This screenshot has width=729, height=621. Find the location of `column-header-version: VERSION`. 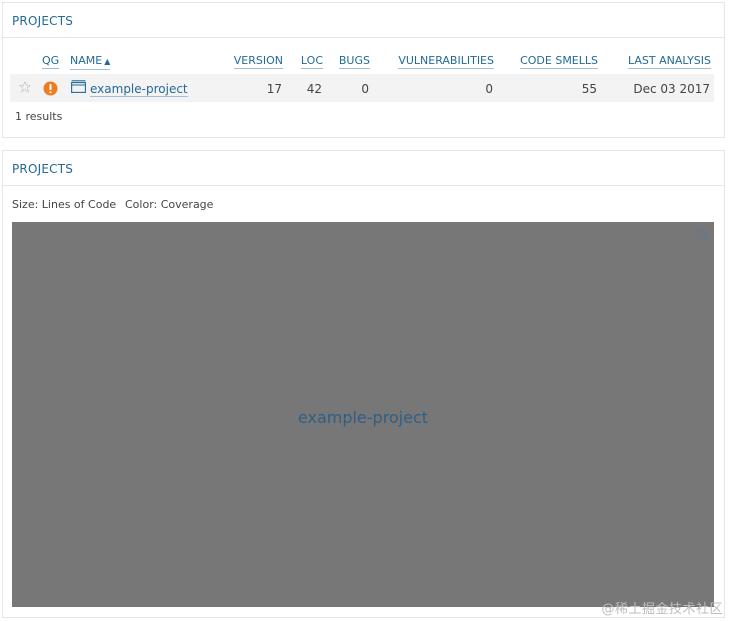

column-header-version: VERSION is located at coordinates (258, 61).